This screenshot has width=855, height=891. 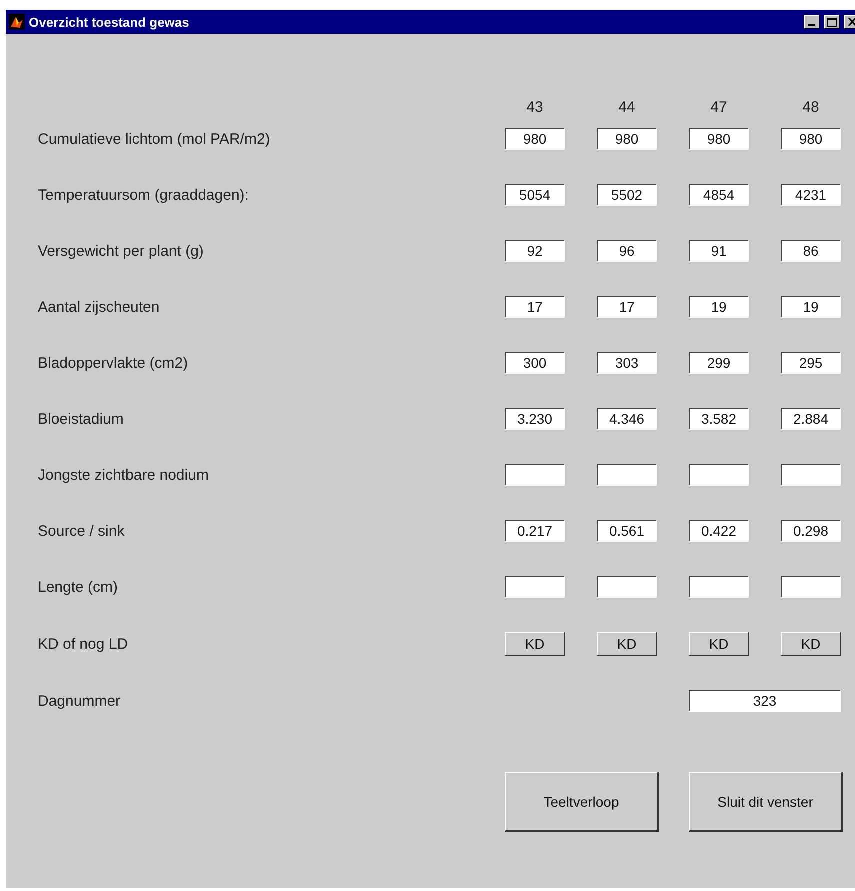 I want to click on value-field: 4854, so click(x=719, y=195).